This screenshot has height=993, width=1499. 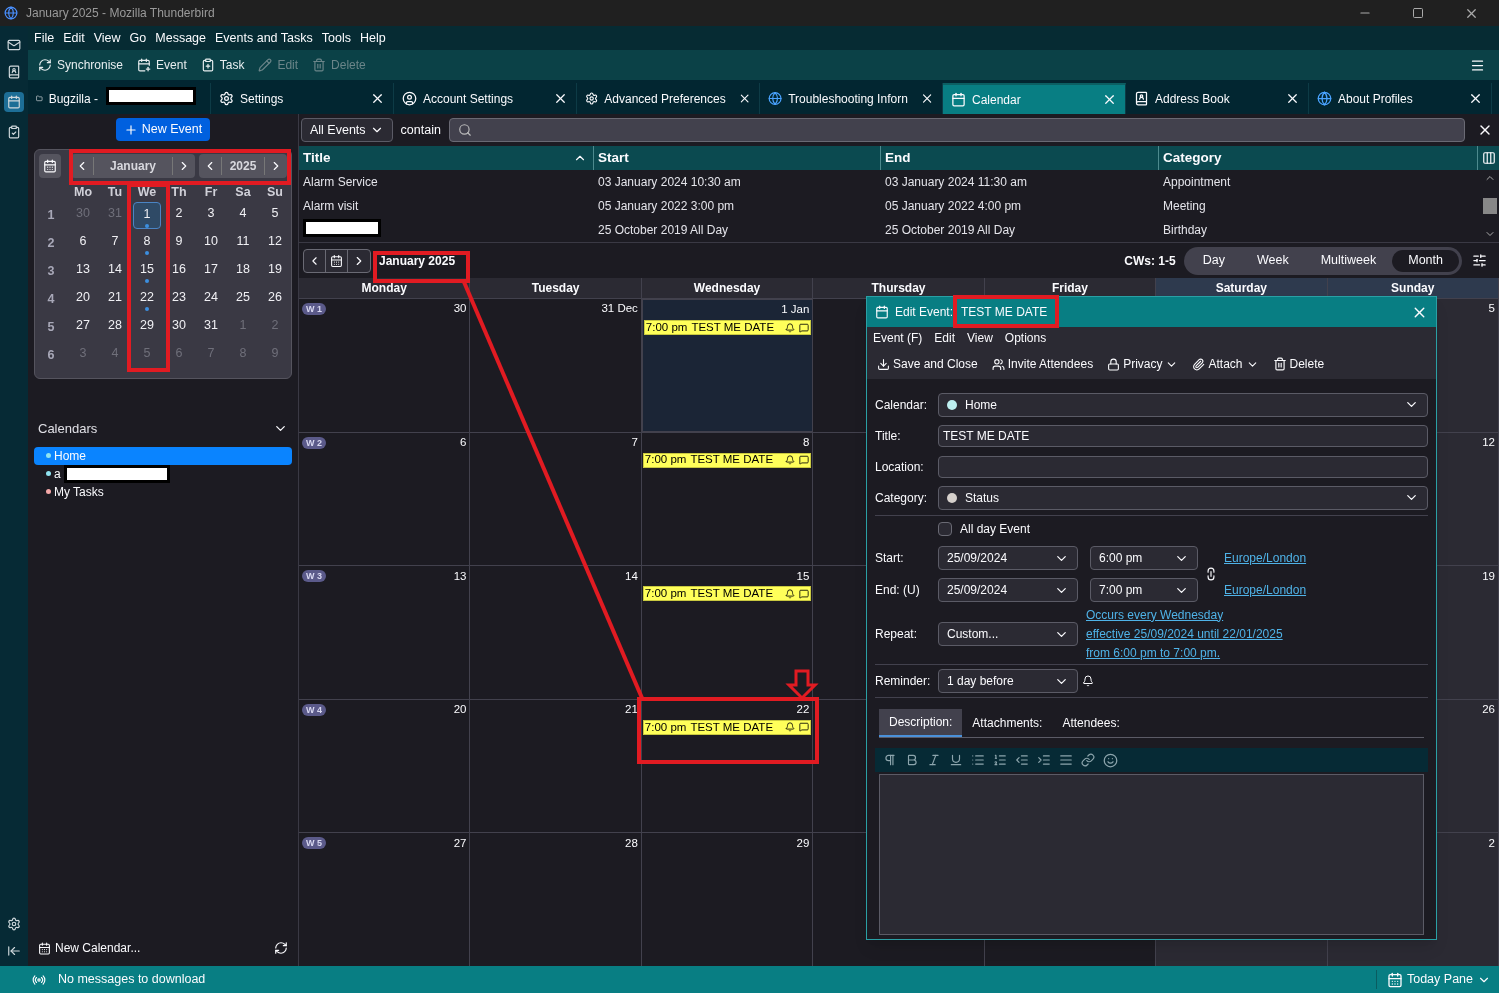 I want to click on toolbar-button: Event, so click(x=162, y=65).